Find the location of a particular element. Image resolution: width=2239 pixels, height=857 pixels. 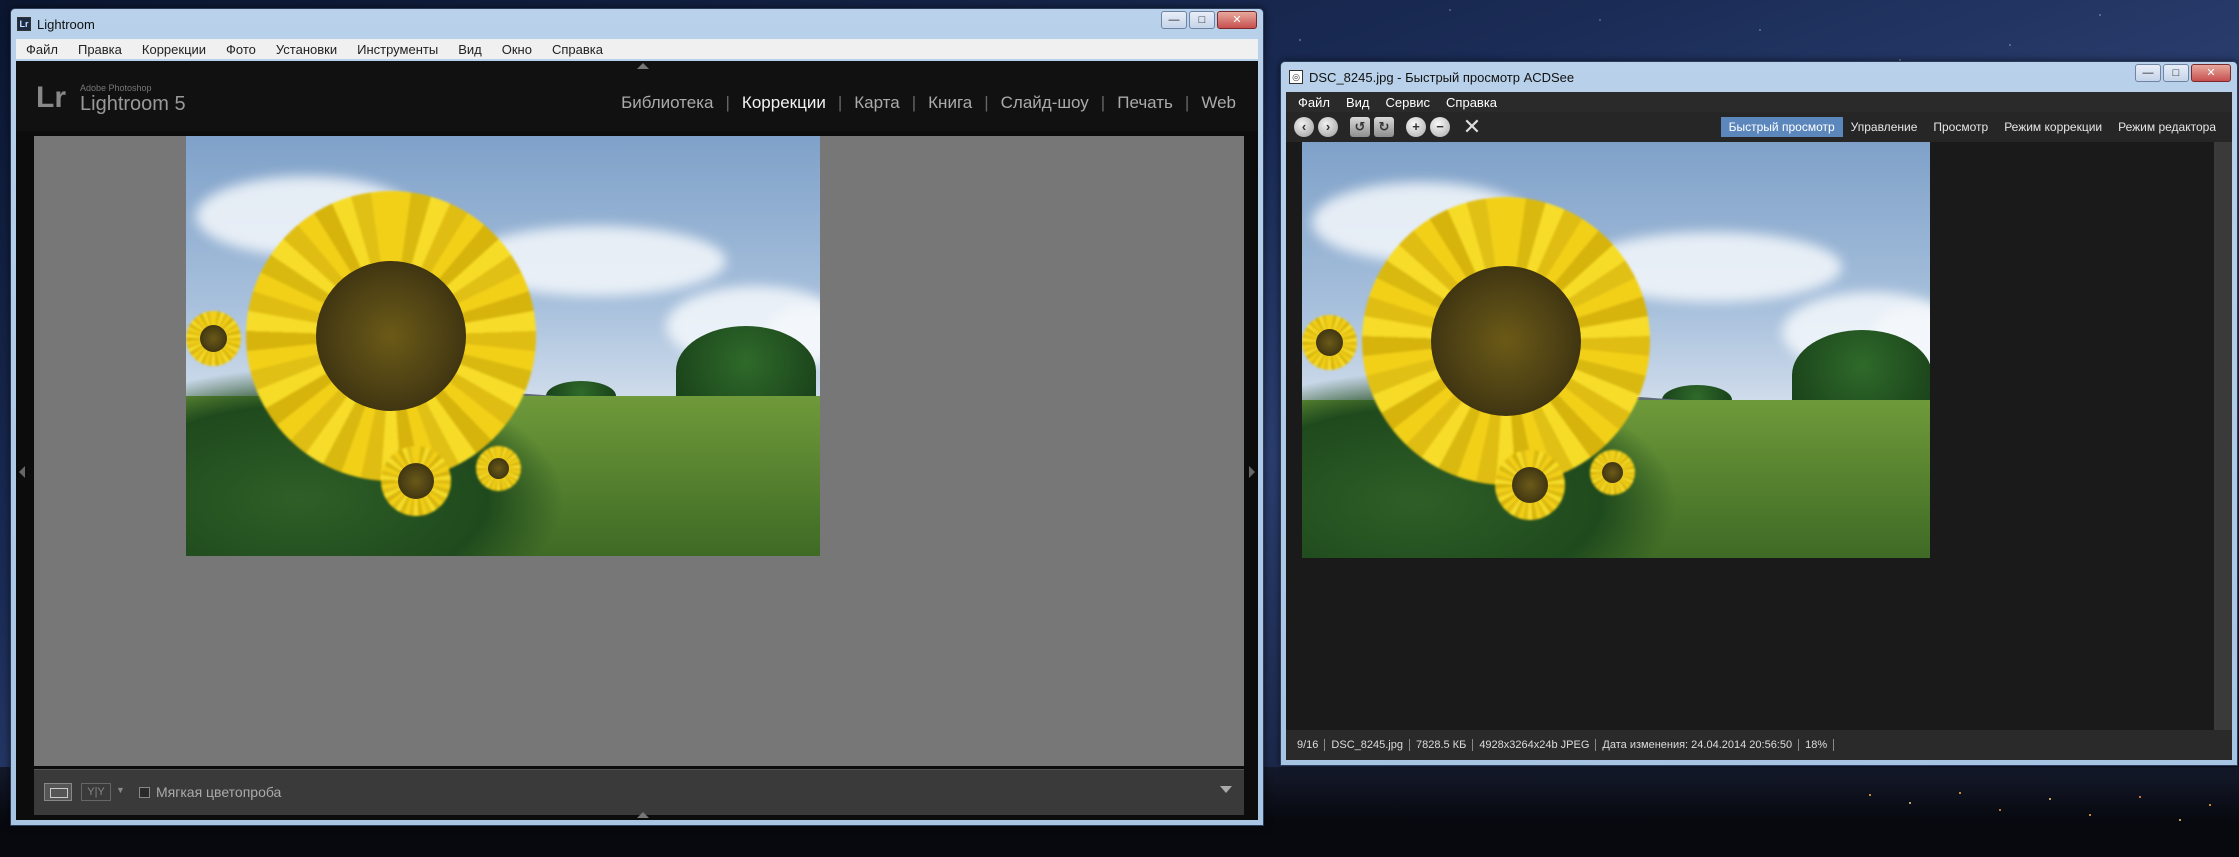

forward-arrow-icon: › is located at coordinates (1328, 127).